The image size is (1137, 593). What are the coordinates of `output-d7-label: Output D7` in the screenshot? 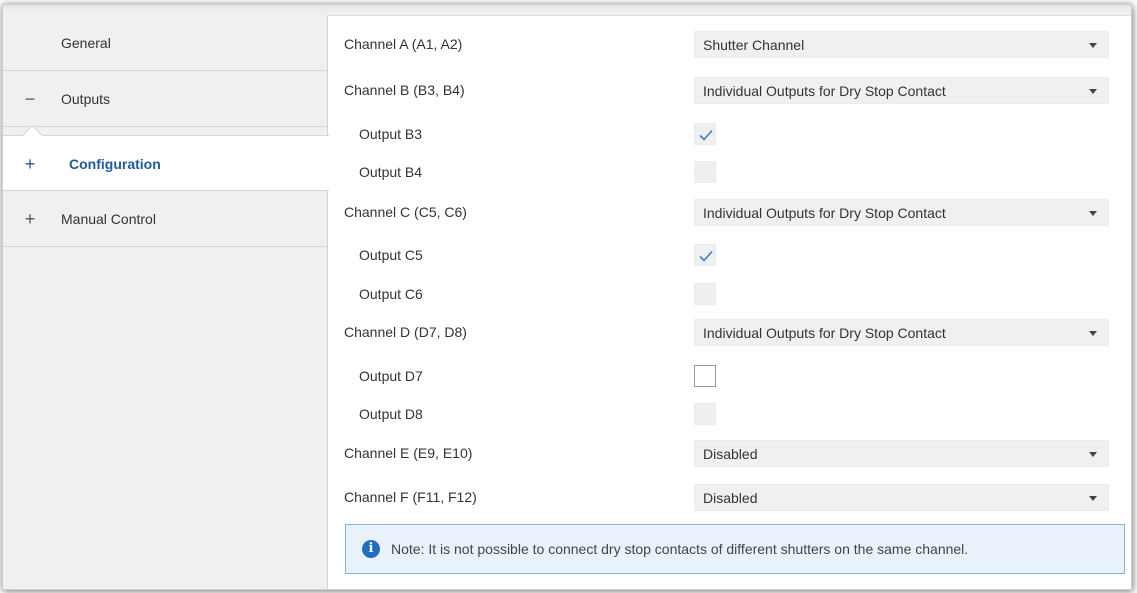 It's located at (391, 376).